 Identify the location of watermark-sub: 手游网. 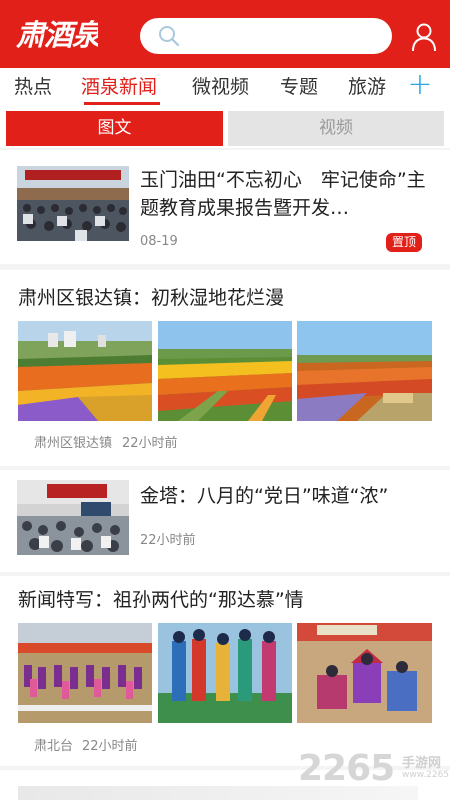
(422, 763).